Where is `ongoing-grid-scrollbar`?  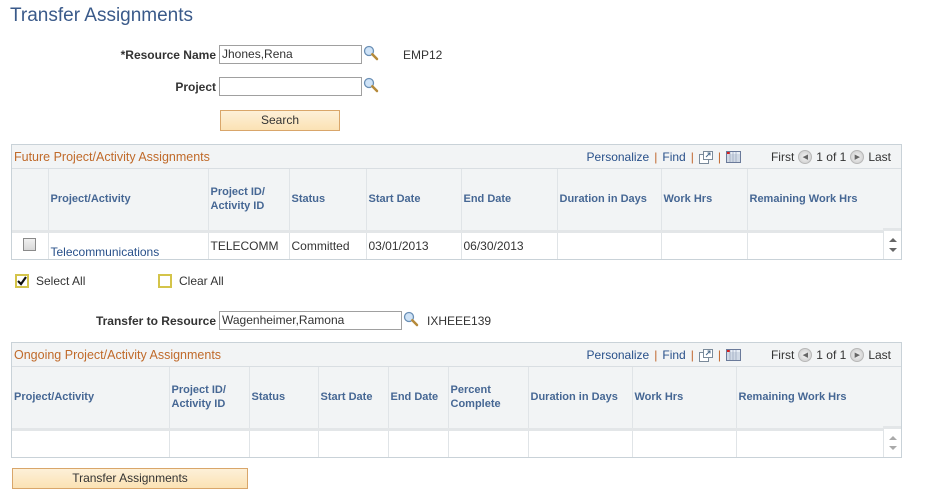 ongoing-grid-scrollbar is located at coordinates (892, 443).